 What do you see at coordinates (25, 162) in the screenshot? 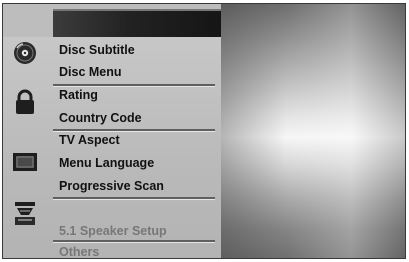
I see `tv-icon` at bounding box center [25, 162].